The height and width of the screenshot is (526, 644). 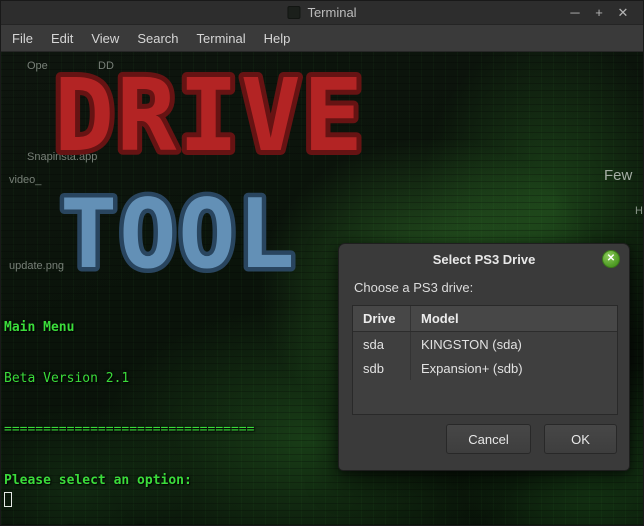 What do you see at coordinates (471, 344) in the screenshot?
I see `cell-model: KINGSTON (sda)` at bounding box center [471, 344].